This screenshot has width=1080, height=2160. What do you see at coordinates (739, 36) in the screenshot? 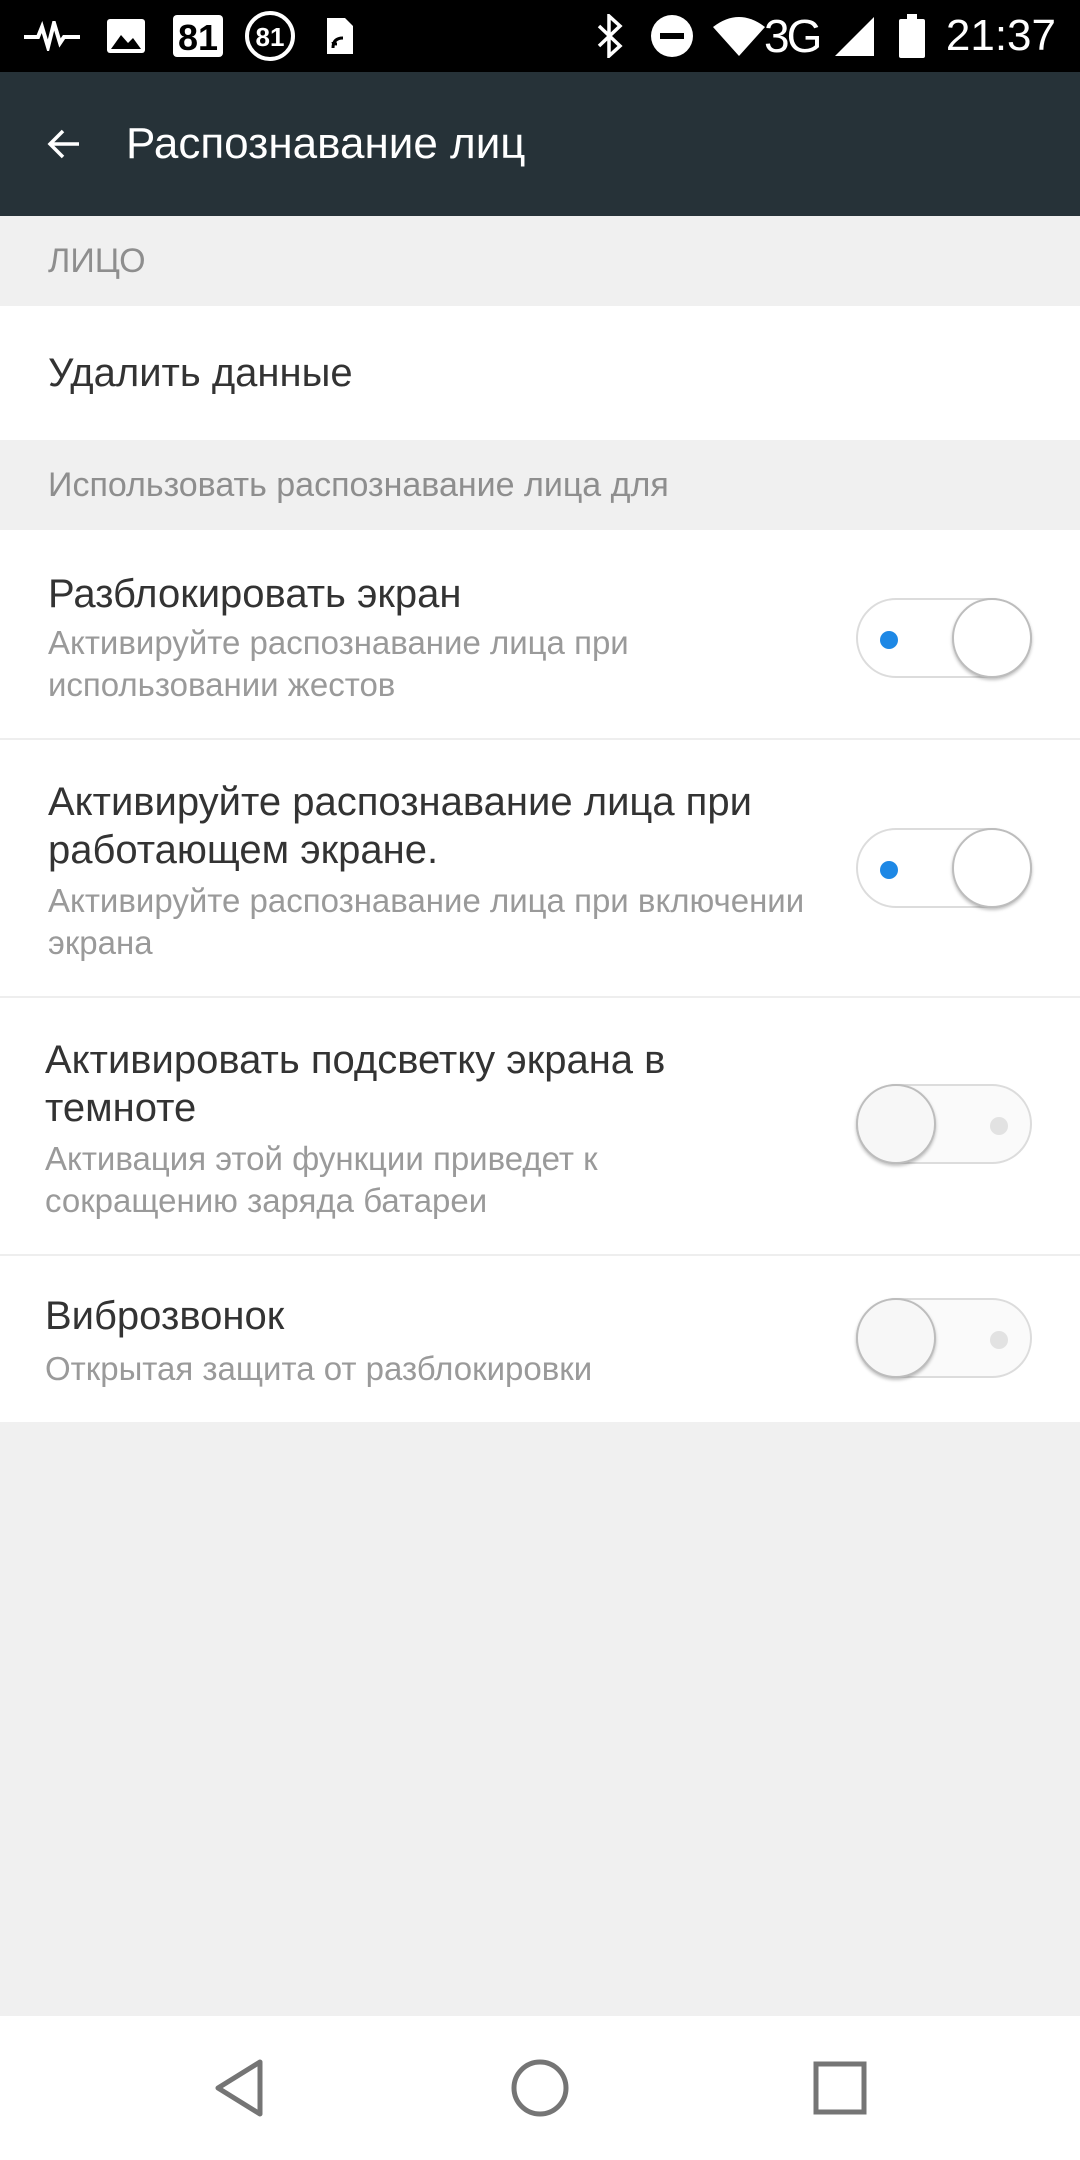
I see `wifi-icon` at bounding box center [739, 36].